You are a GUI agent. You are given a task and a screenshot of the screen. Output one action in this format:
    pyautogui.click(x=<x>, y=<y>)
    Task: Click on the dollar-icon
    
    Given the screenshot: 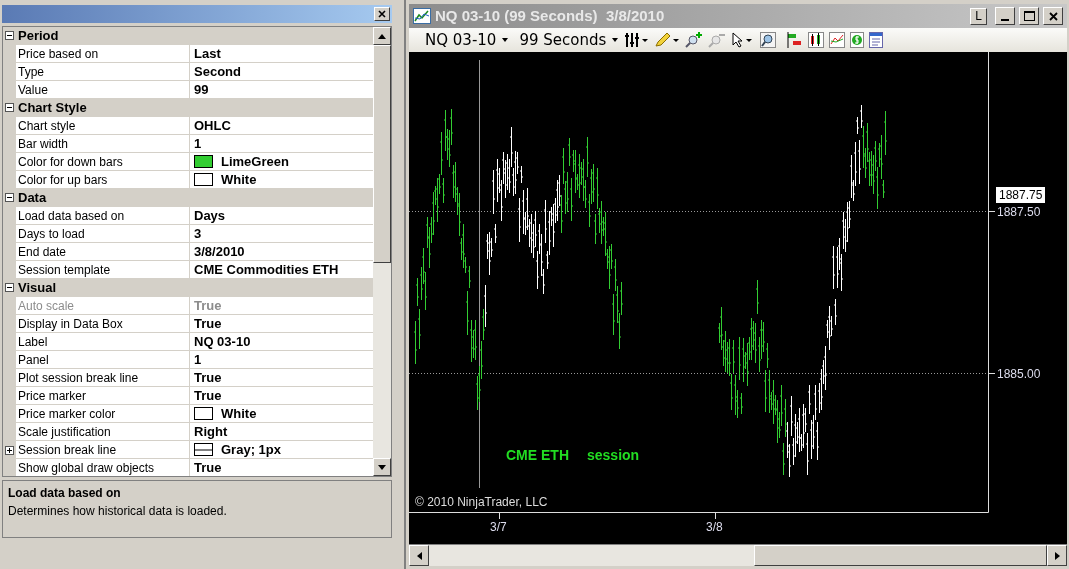 What is the action you would take?
    pyautogui.click(x=857, y=40)
    